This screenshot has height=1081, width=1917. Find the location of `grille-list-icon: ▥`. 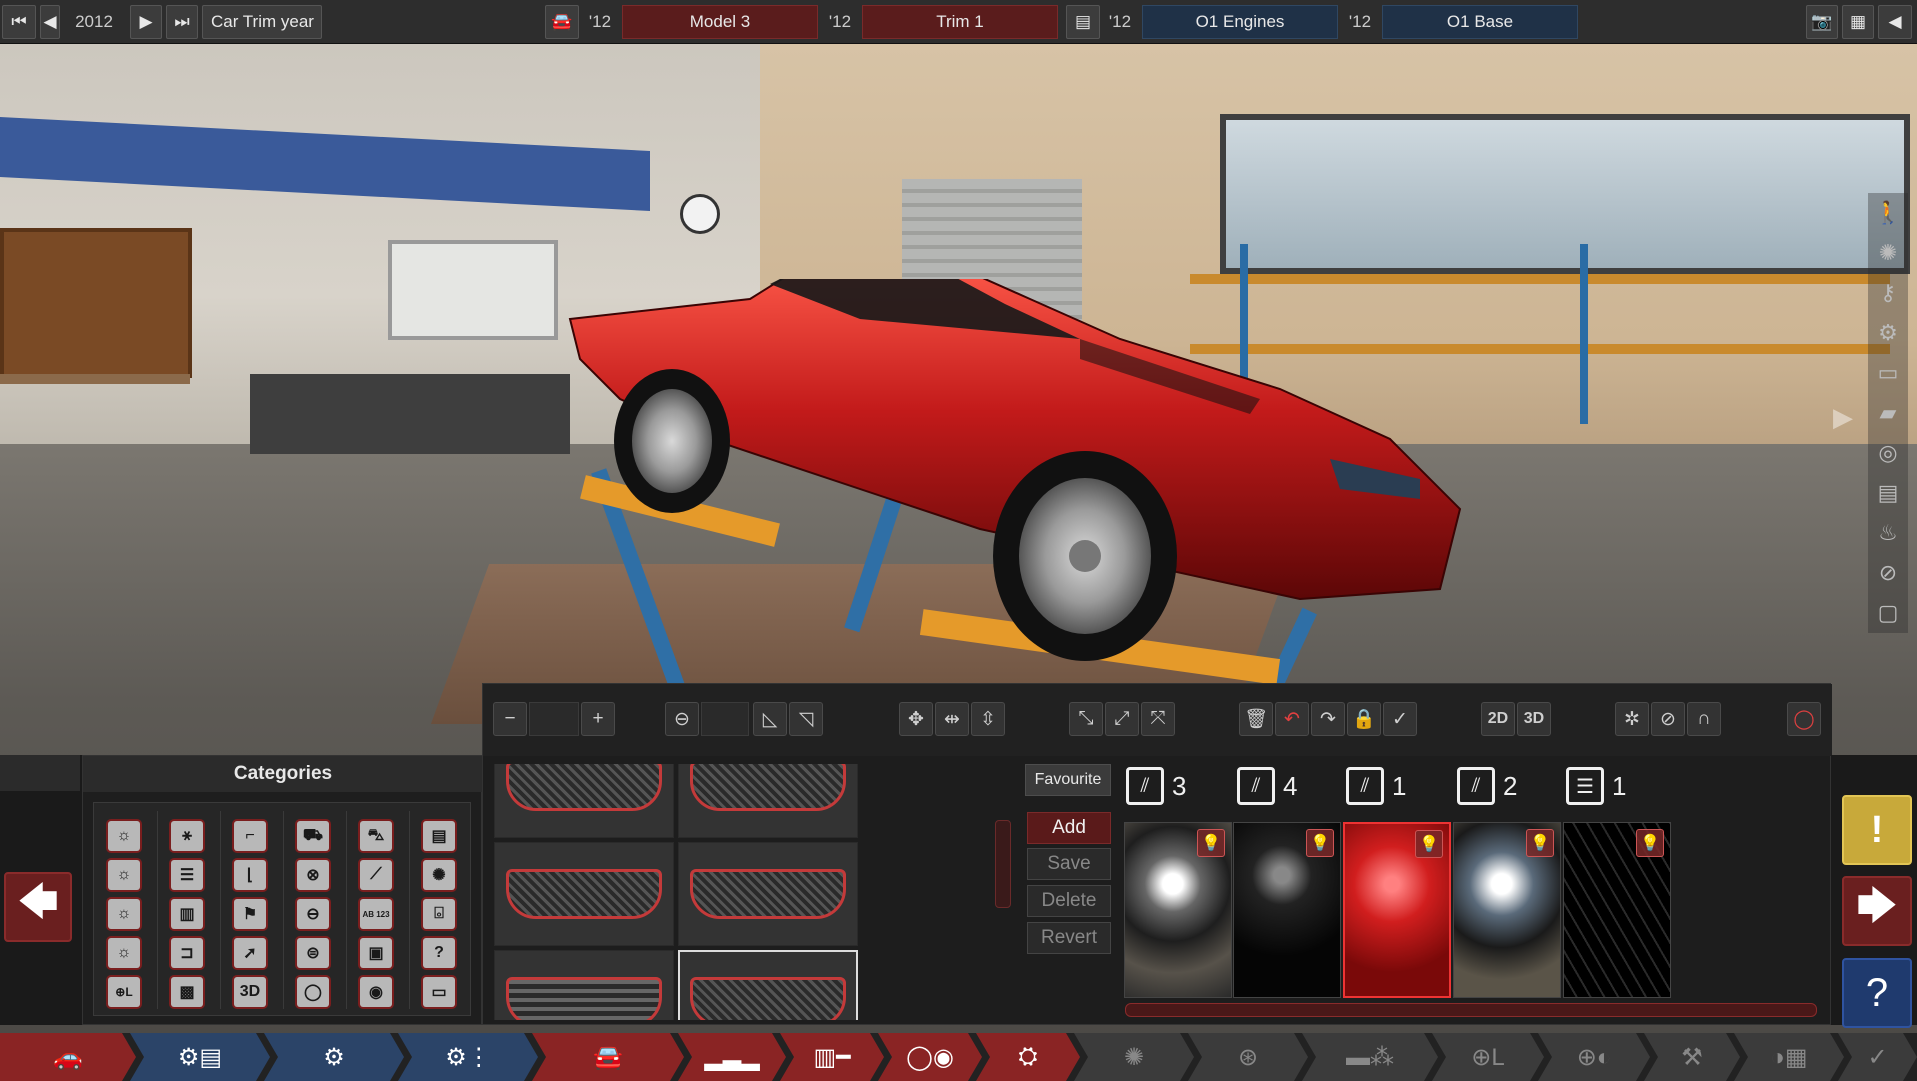

grille-list-icon: ▥ is located at coordinates (187, 914).